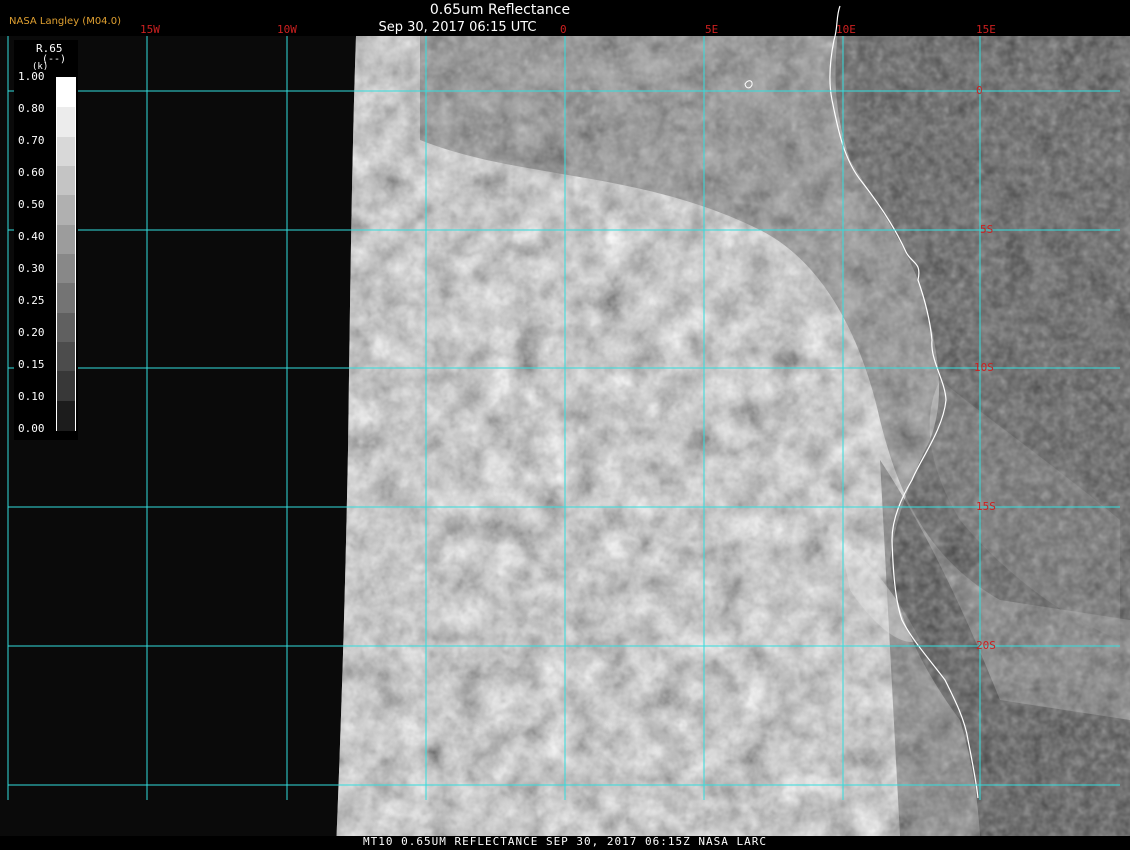  I want to click on legend-tick-label: 0.70, so click(31, 140).